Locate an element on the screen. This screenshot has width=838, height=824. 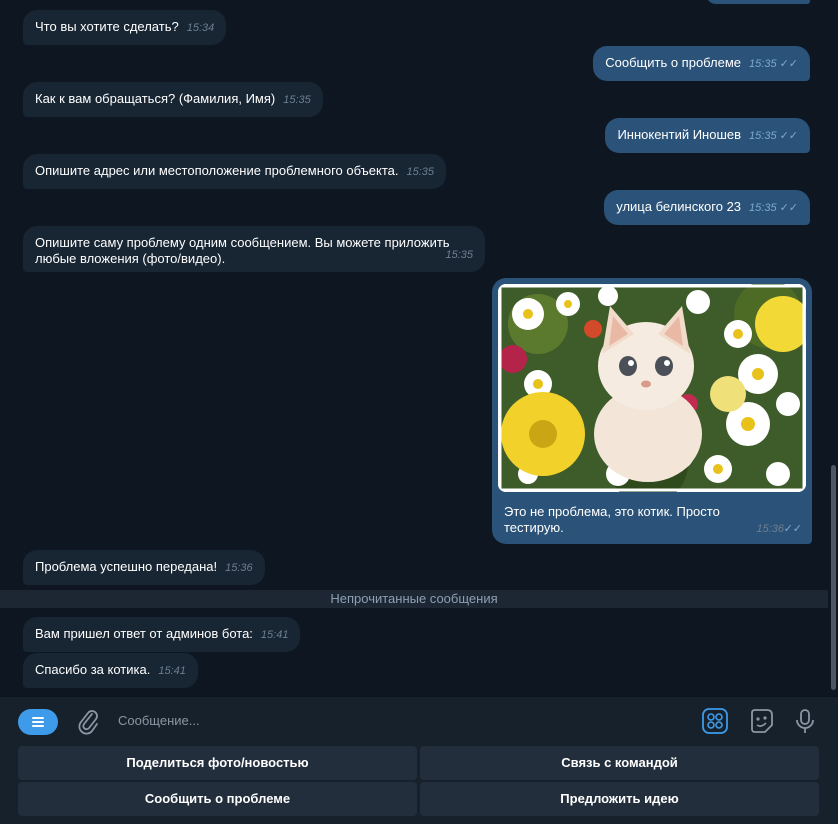
paperclip-icon is located at coordinates (88, 721).